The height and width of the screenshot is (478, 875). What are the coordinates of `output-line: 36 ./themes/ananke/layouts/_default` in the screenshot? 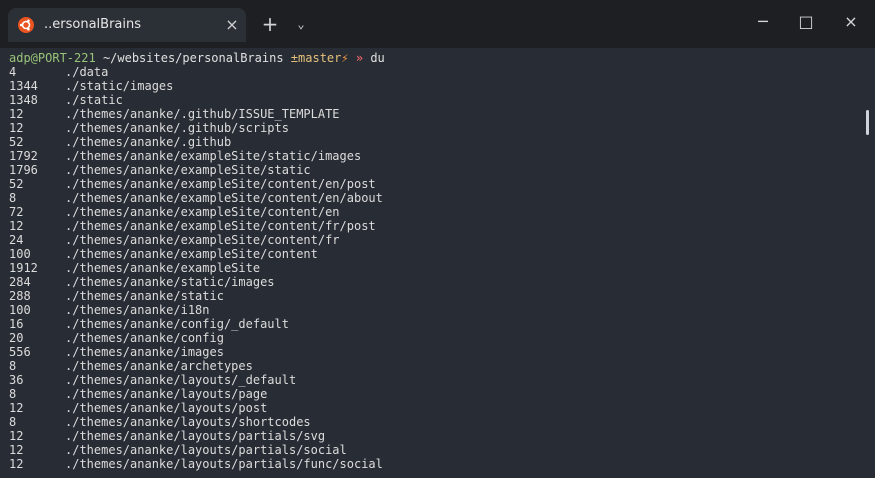 It's located at (429, 380).